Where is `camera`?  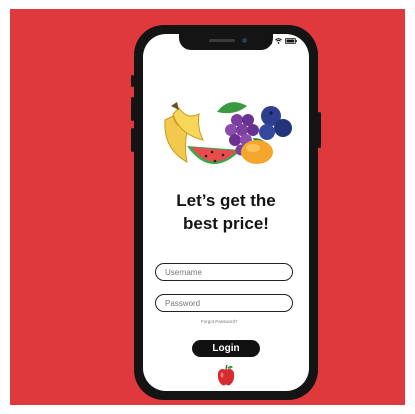 camera is located at coordinates (244, 40).